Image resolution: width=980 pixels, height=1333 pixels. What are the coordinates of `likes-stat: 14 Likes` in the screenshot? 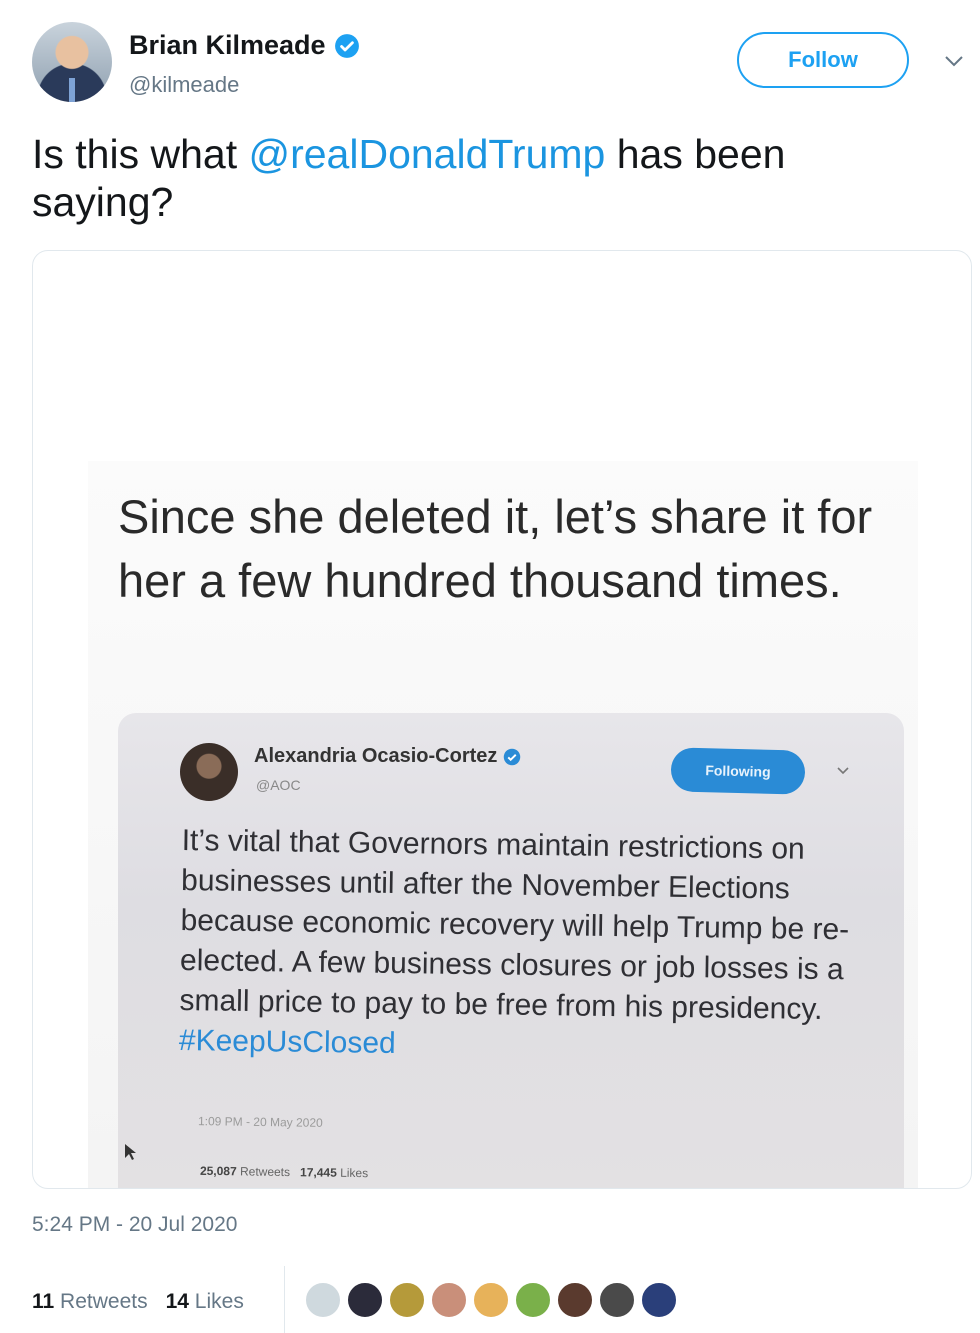 It's located at (205, 1302).